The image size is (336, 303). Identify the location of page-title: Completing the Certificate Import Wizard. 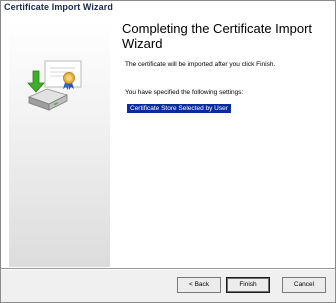
(217, 36).